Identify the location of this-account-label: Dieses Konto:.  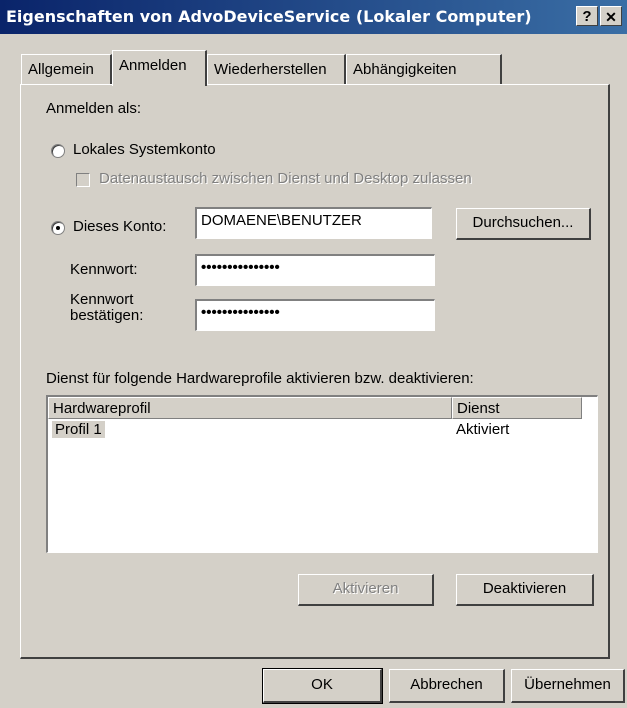
(120, 226).